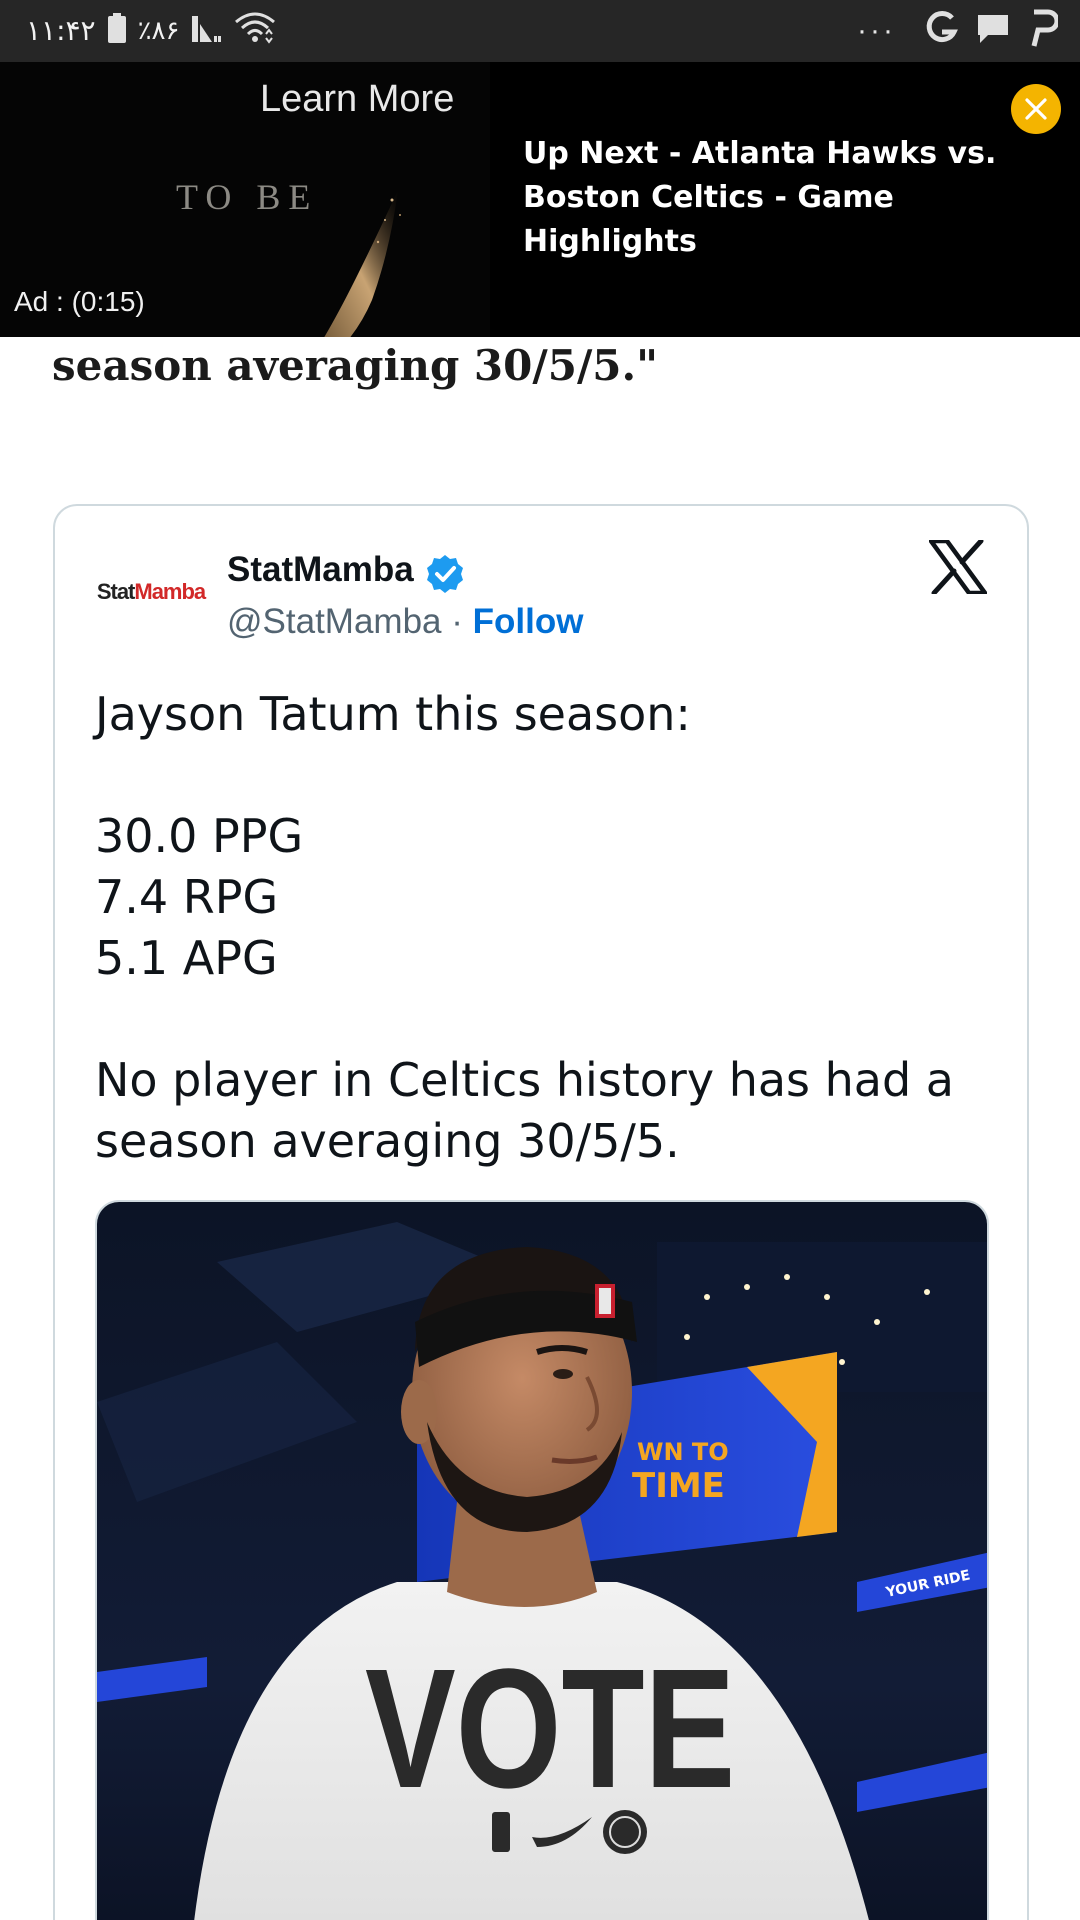 The image size is (1080, 1920). Describe the element at coordinates (445, 574) in the screenshot. I see `verified-badge-icon` at that location.